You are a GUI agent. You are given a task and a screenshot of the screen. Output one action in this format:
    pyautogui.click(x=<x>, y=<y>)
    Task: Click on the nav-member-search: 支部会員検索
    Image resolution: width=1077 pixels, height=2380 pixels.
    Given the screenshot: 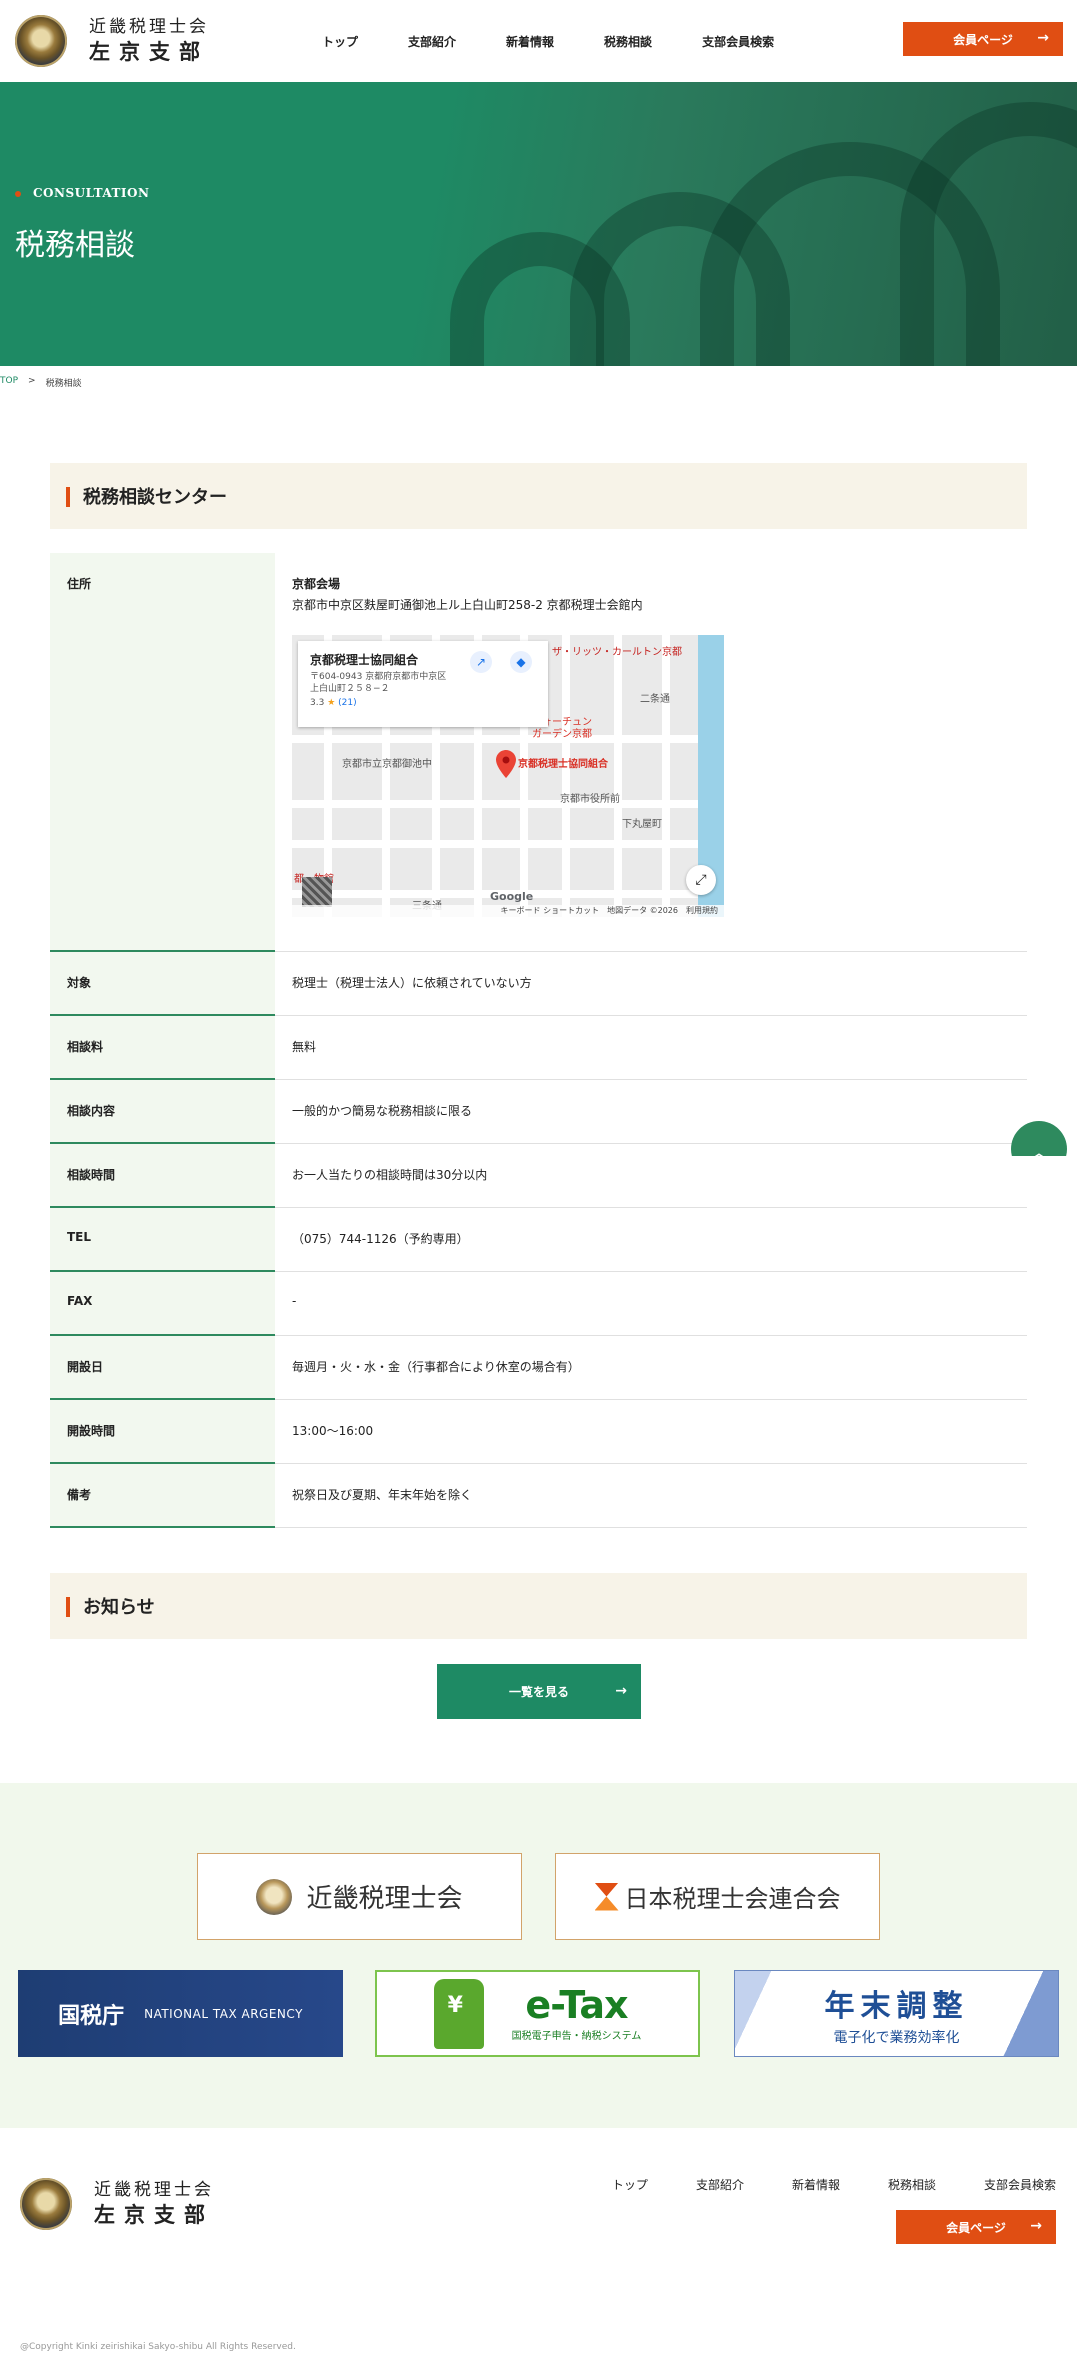 What is the action you would take?
    pyautogui.click(x=738, y=41)
    